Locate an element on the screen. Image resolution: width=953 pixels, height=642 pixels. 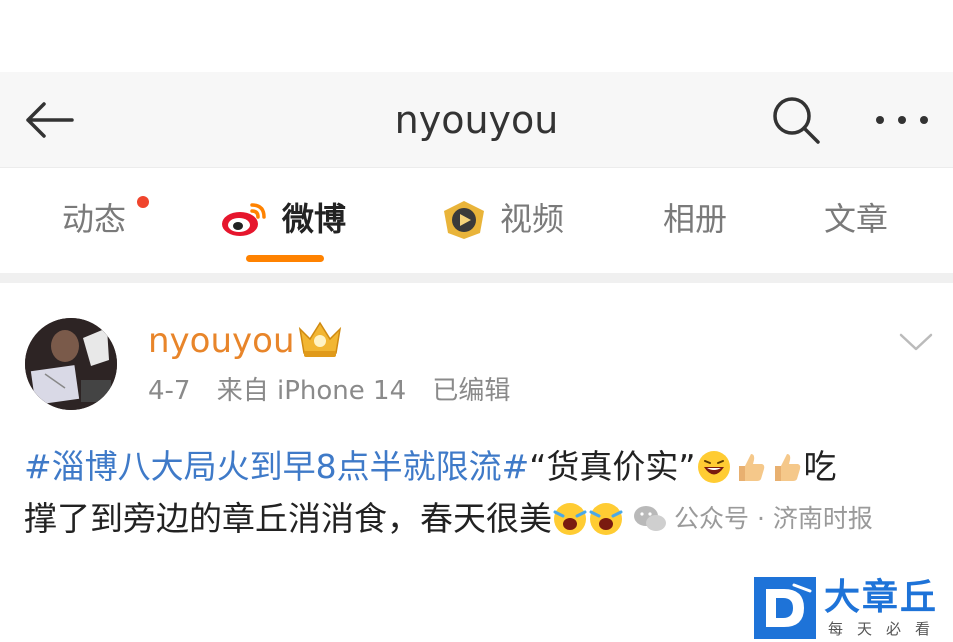
logo-slogan: 每天必看 is located at coordinates (886, 629).